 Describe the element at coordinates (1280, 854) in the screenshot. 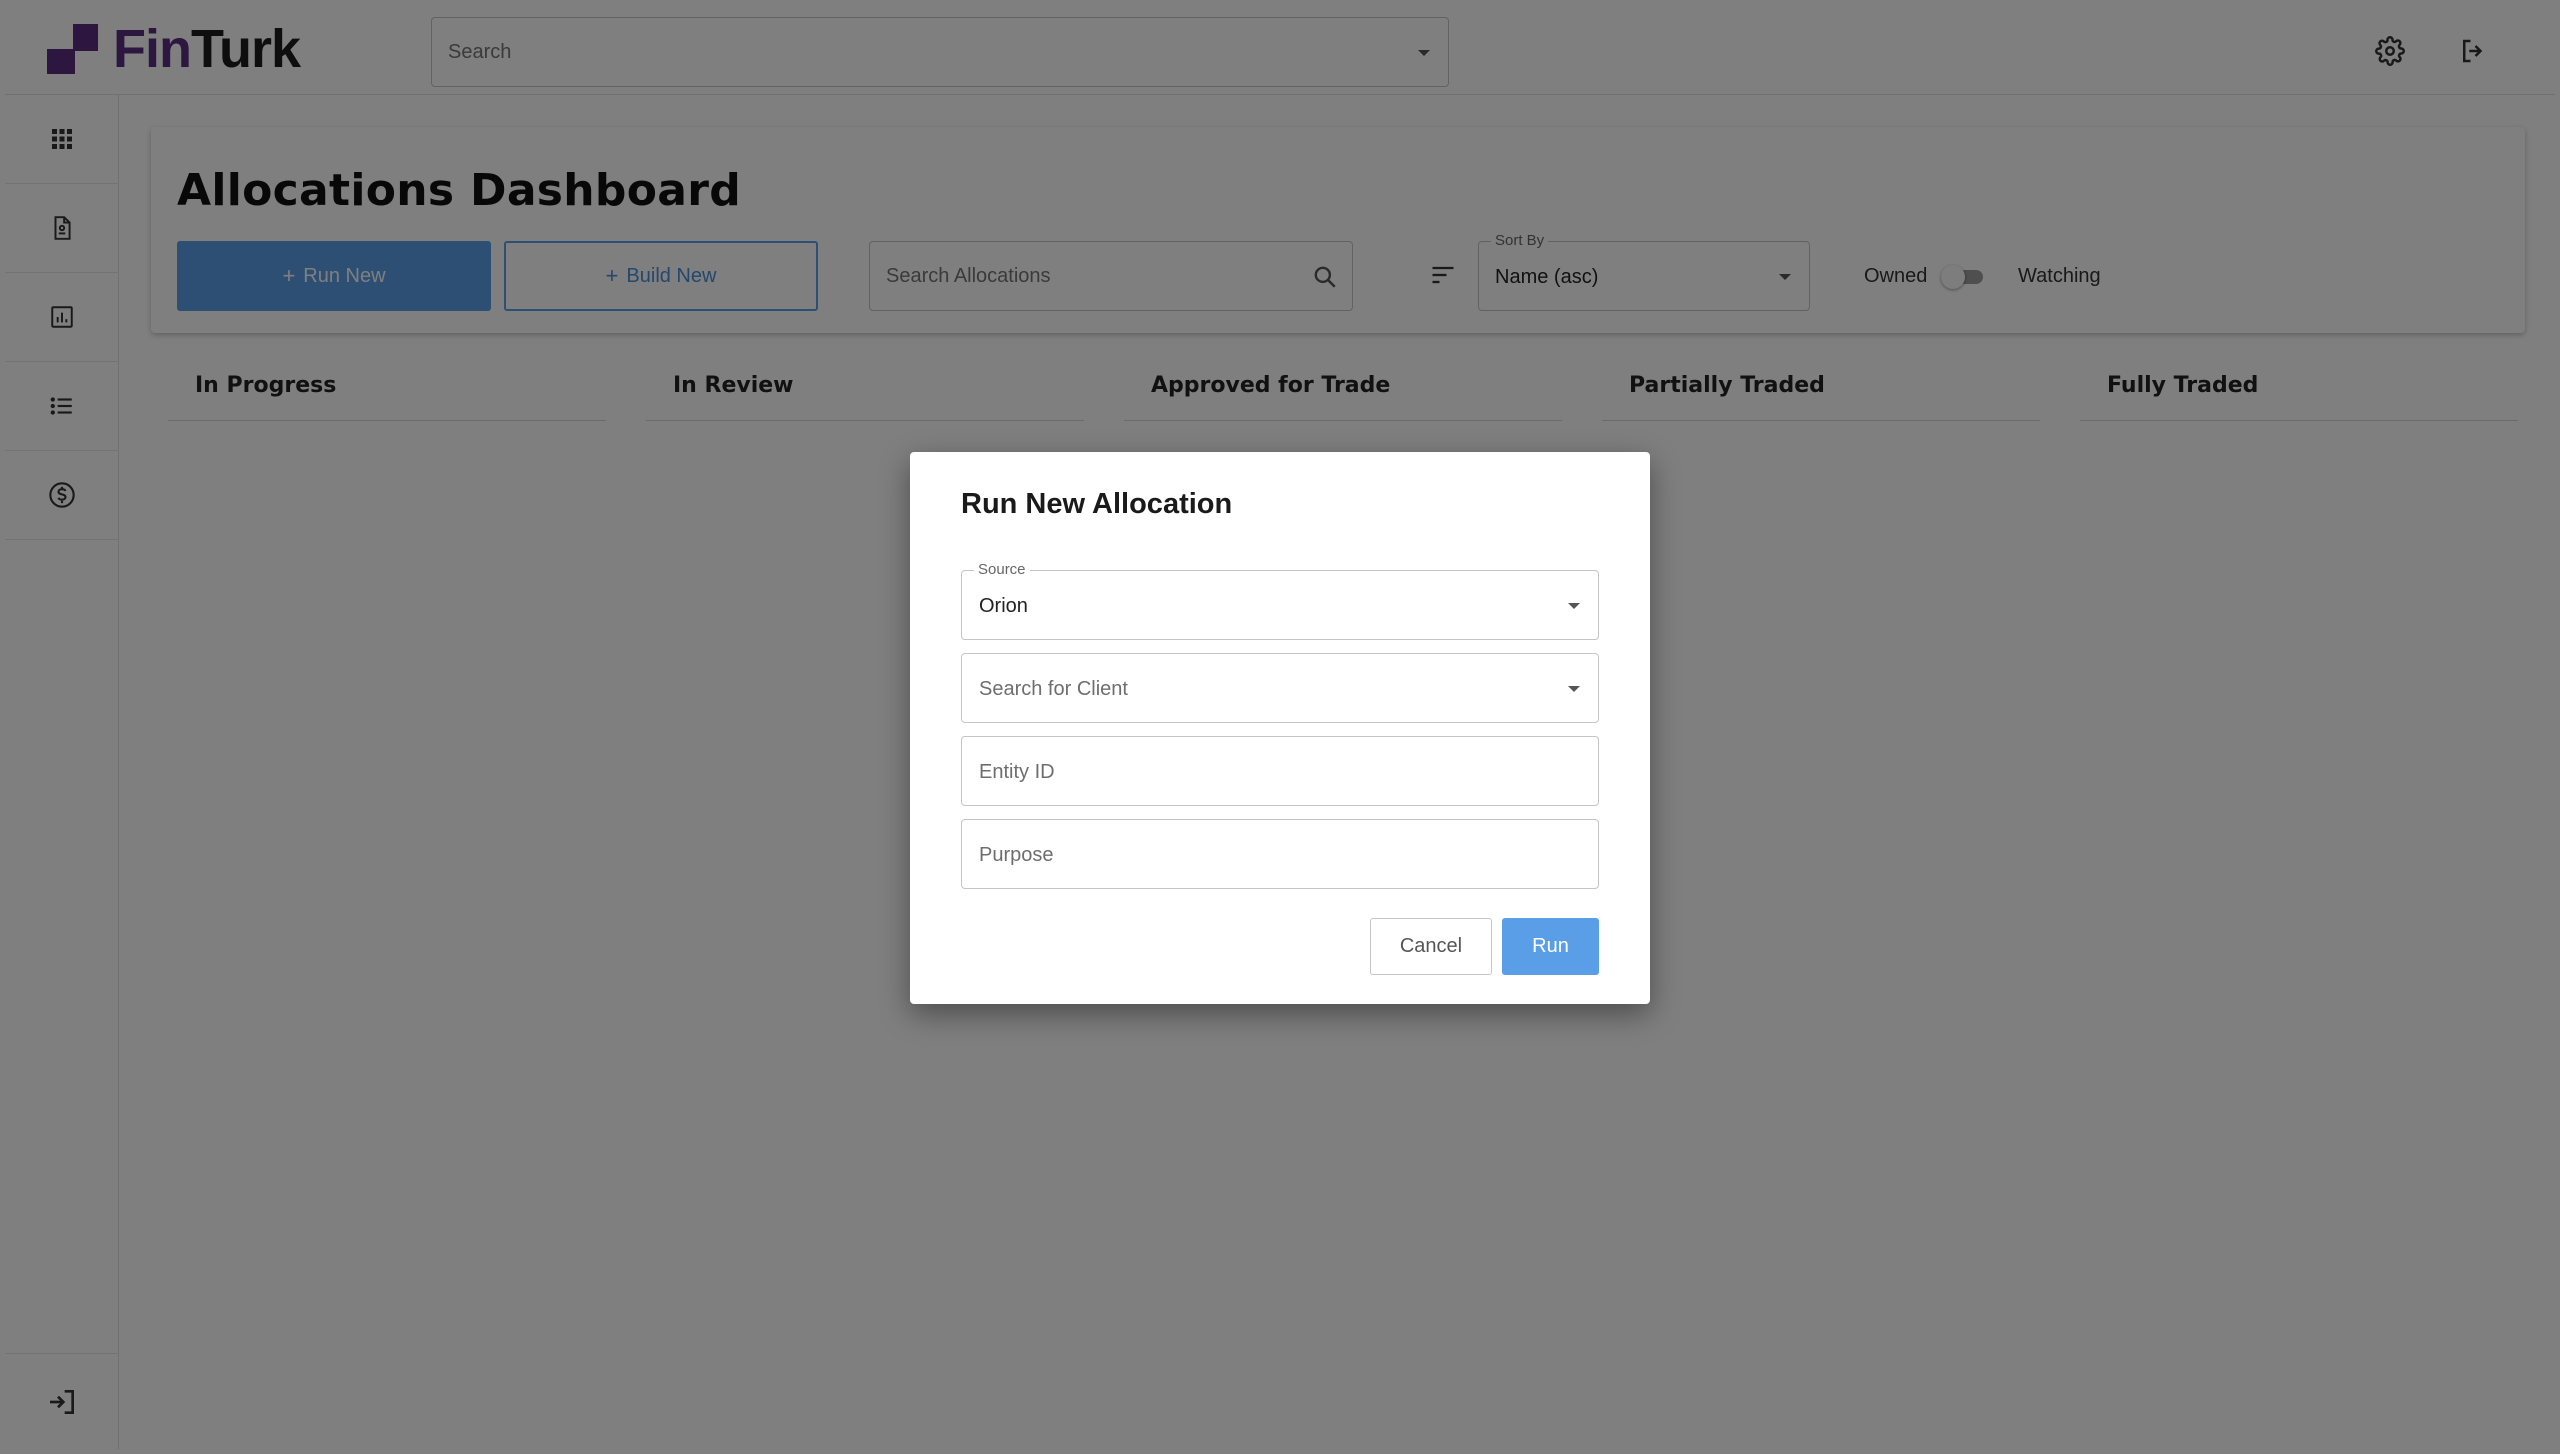

I see `purpose-input: Purpose` at that location.